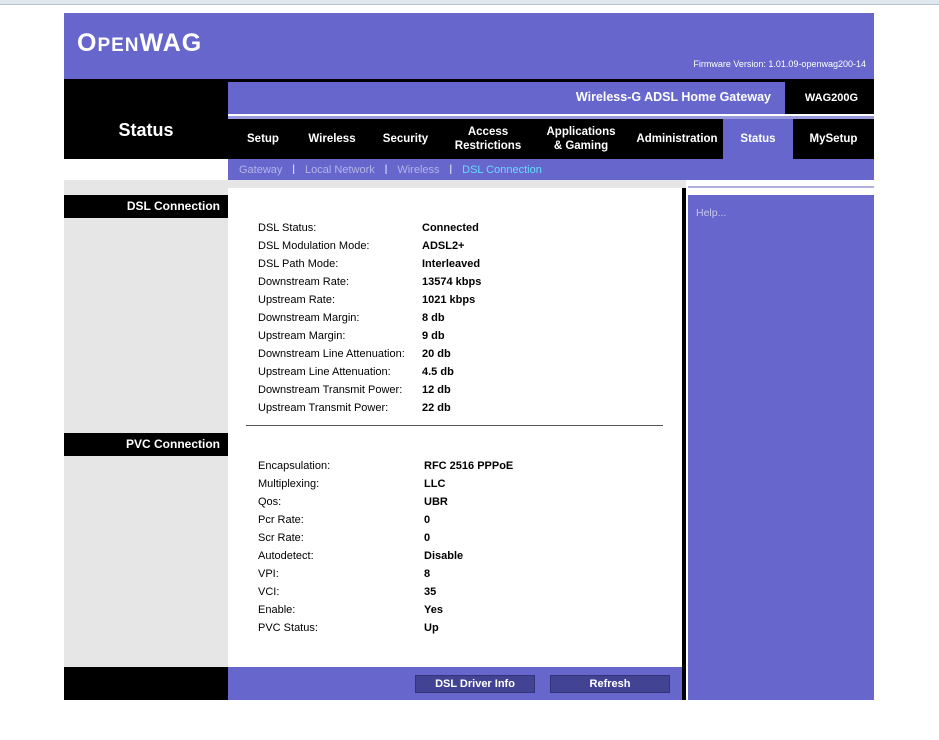 The image size is (939, 740). I want to click on subnav-gateway: Gateway, so click(260, 170).